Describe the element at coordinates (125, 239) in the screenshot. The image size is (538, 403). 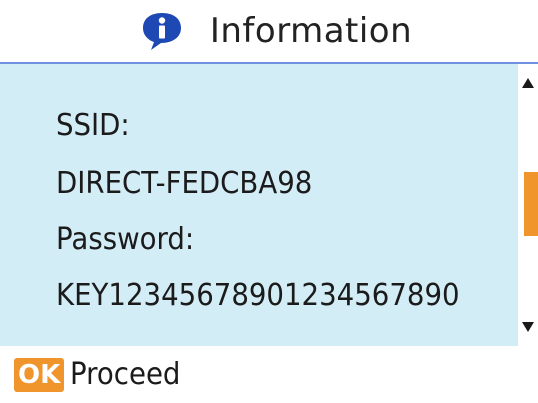
I see `password-label: Password:` at that location.